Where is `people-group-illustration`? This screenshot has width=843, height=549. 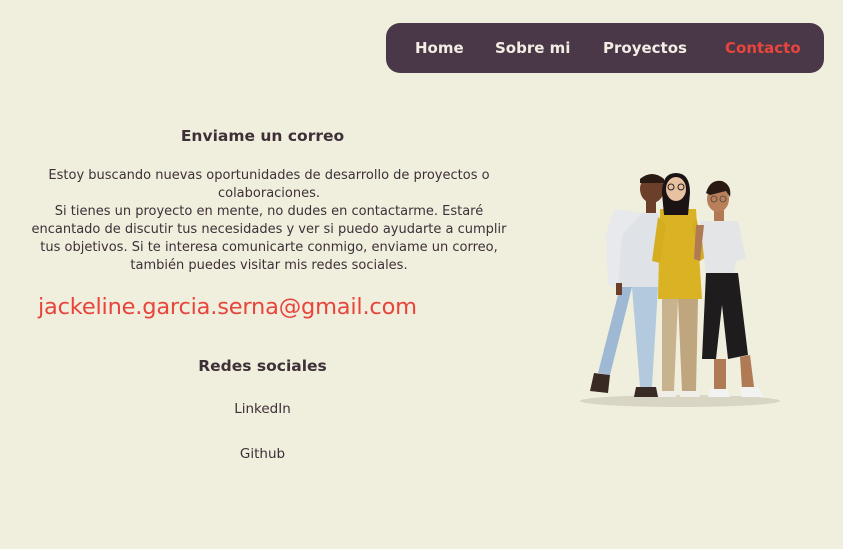
people-group-illustration is located at coordinates (680, 290).